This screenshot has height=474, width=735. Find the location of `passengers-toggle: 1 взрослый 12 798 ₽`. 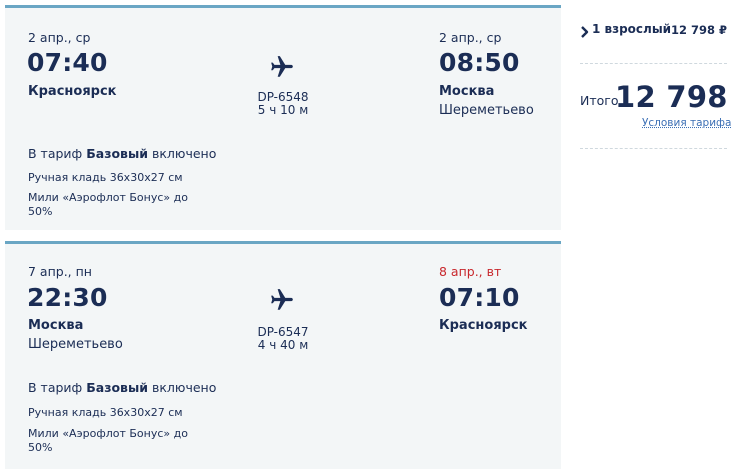

passengers-toggle: 1 взрослый 12 798 ₽ is located at coordinates (653, 31).